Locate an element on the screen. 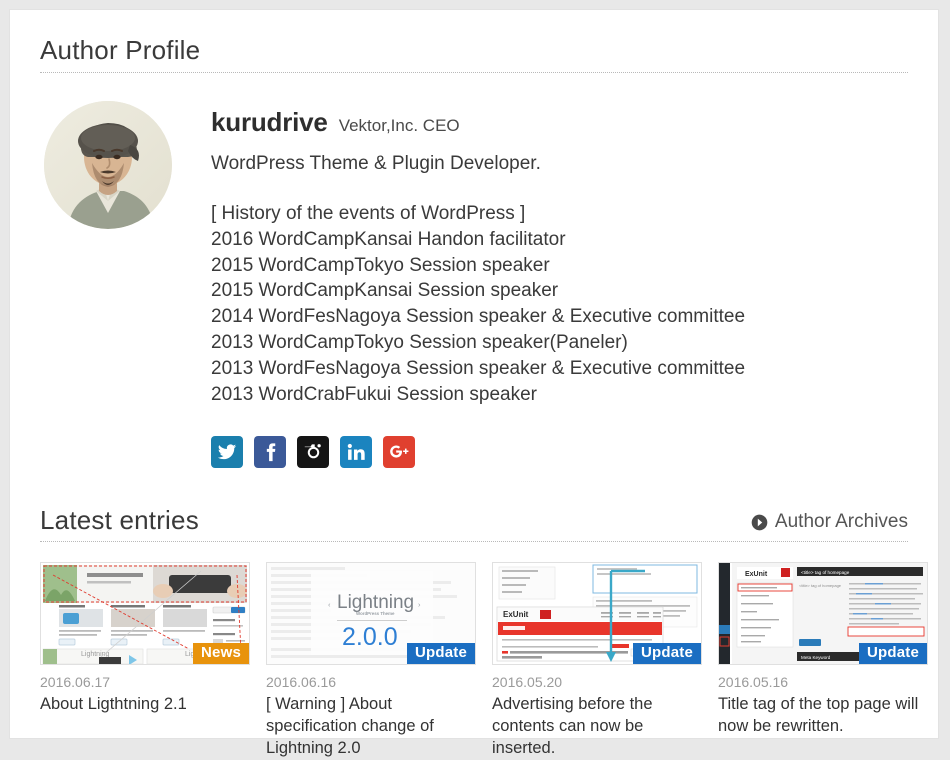 The image size is (950, 760). social-link-twitter is located at coordinates (227, 451).